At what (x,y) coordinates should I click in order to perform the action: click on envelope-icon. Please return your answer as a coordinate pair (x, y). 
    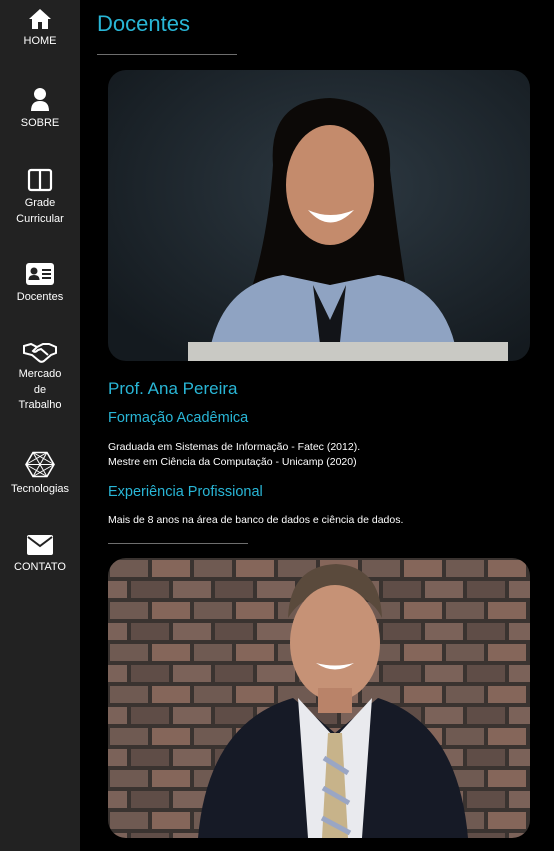
    Looking at the image, I should click on (40, 545).